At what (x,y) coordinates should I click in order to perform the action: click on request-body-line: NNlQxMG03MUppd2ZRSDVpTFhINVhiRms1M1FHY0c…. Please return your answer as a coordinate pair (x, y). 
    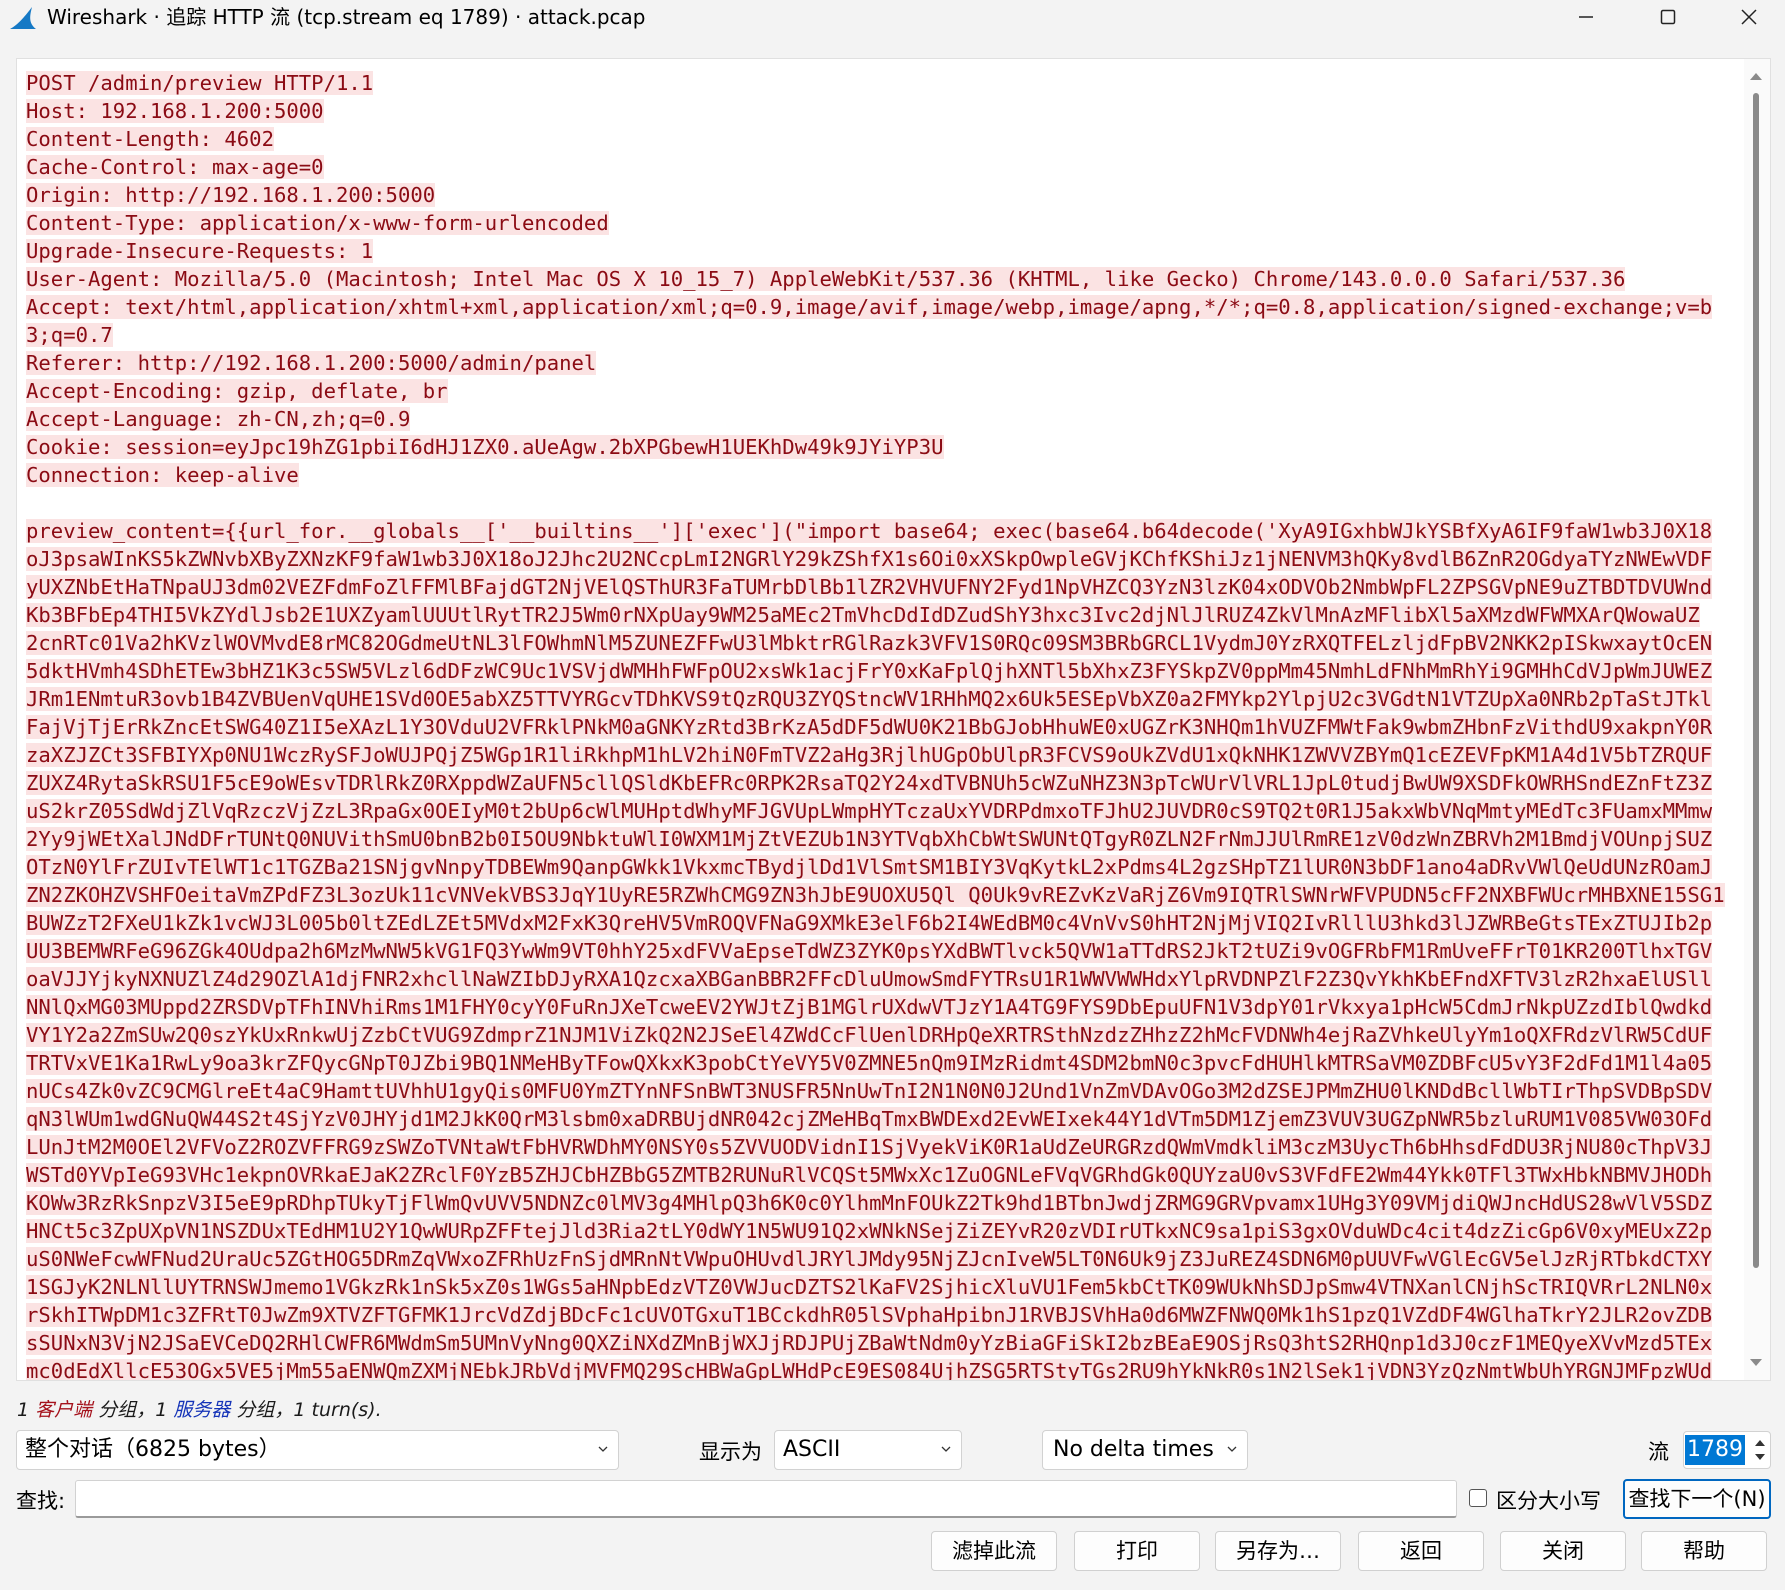
    Looking at the image, I should click on (885, 1007).